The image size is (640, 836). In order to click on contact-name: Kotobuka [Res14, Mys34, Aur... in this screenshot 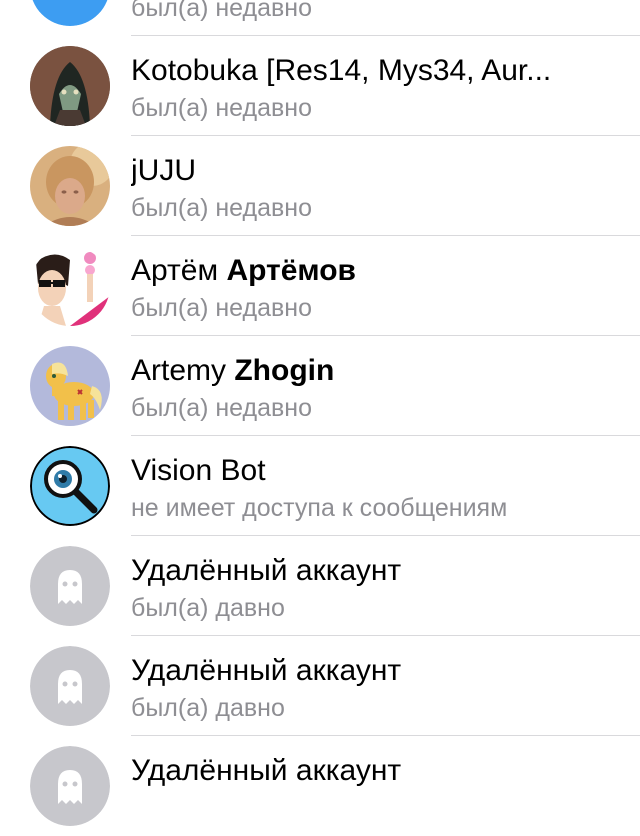, I will do `click(341, 70)`.